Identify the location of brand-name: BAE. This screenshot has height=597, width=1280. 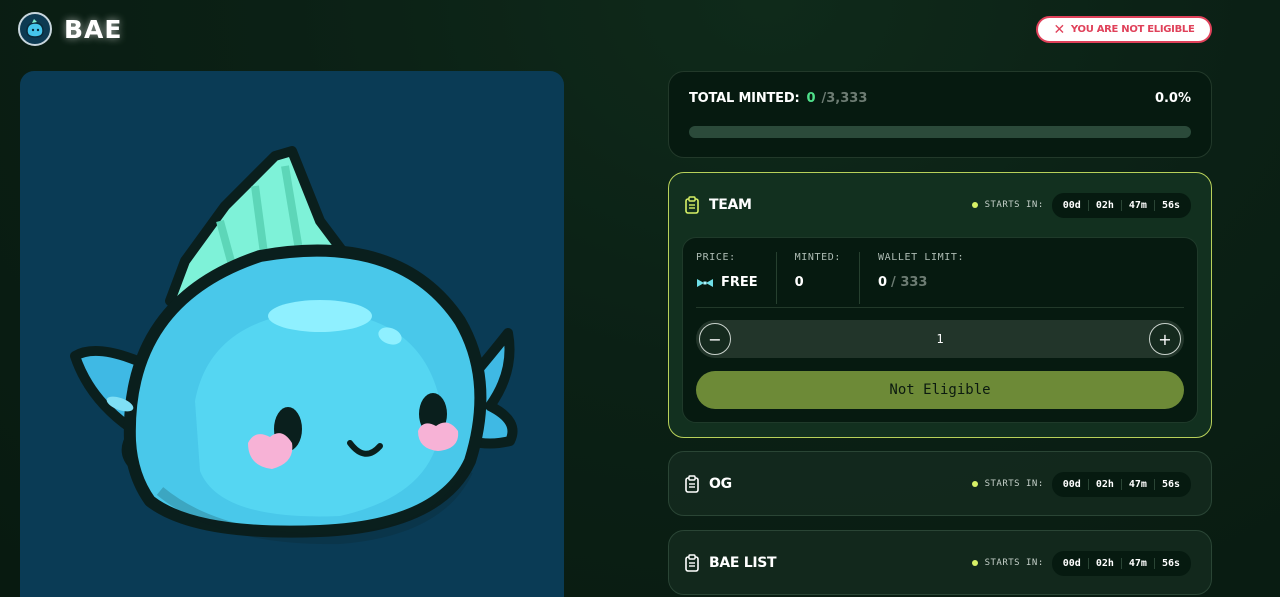
(93, 29).